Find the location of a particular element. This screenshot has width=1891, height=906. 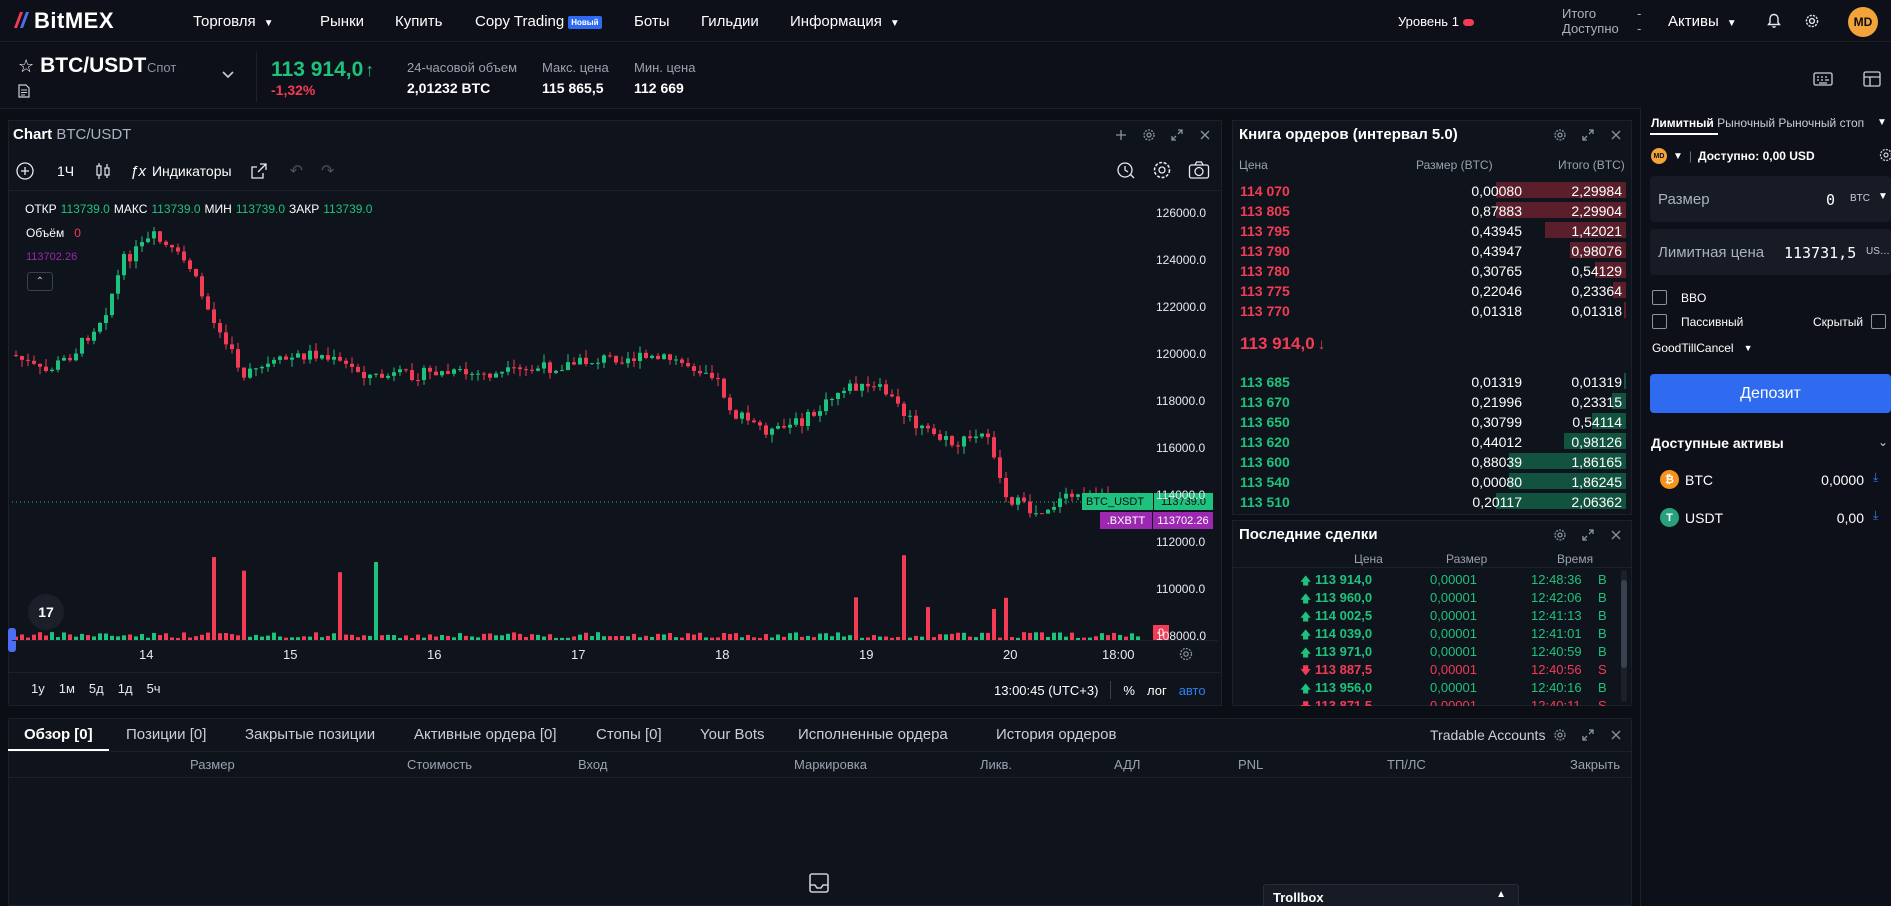

tradingview-logo: 17 is located at coordinates (46, 612).